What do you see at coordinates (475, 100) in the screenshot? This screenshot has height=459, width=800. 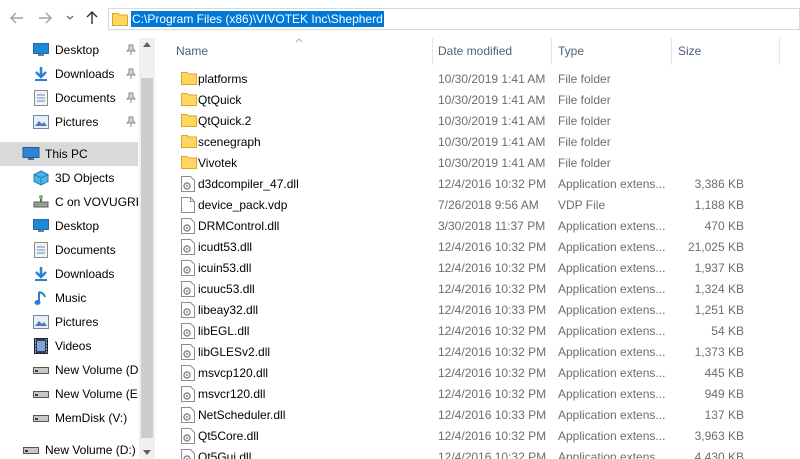 I see `file-row: QtQuick 10/30/2019 1:41 AM File folder` at bounding box center [475, 100].